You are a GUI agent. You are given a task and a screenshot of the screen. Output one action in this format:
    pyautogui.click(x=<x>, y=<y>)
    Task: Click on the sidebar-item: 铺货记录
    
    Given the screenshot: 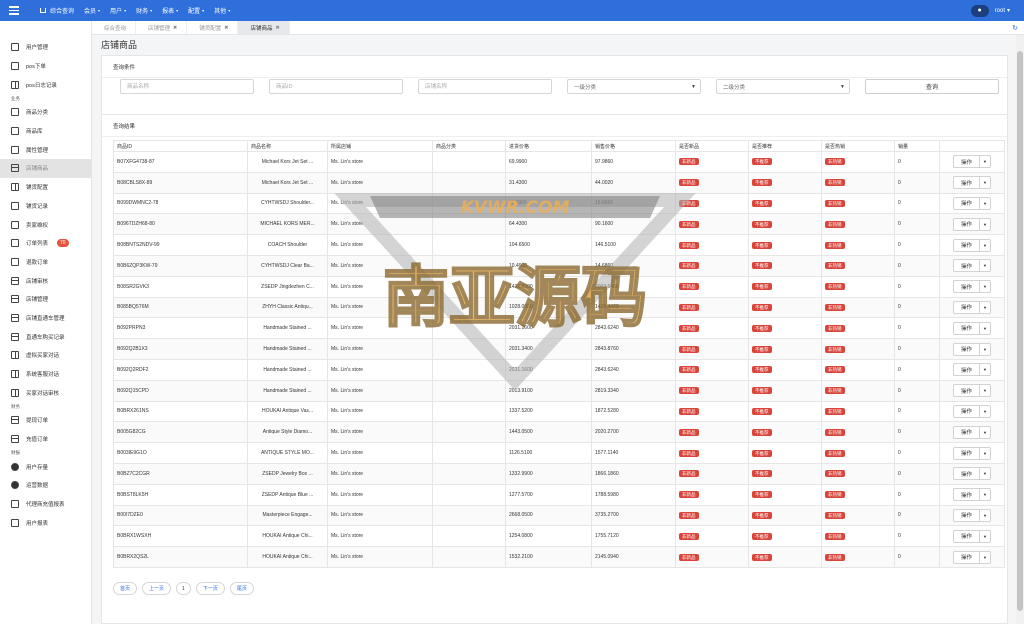 What is the action you would take?
    pyautogui.click(x=45, y=206)
    